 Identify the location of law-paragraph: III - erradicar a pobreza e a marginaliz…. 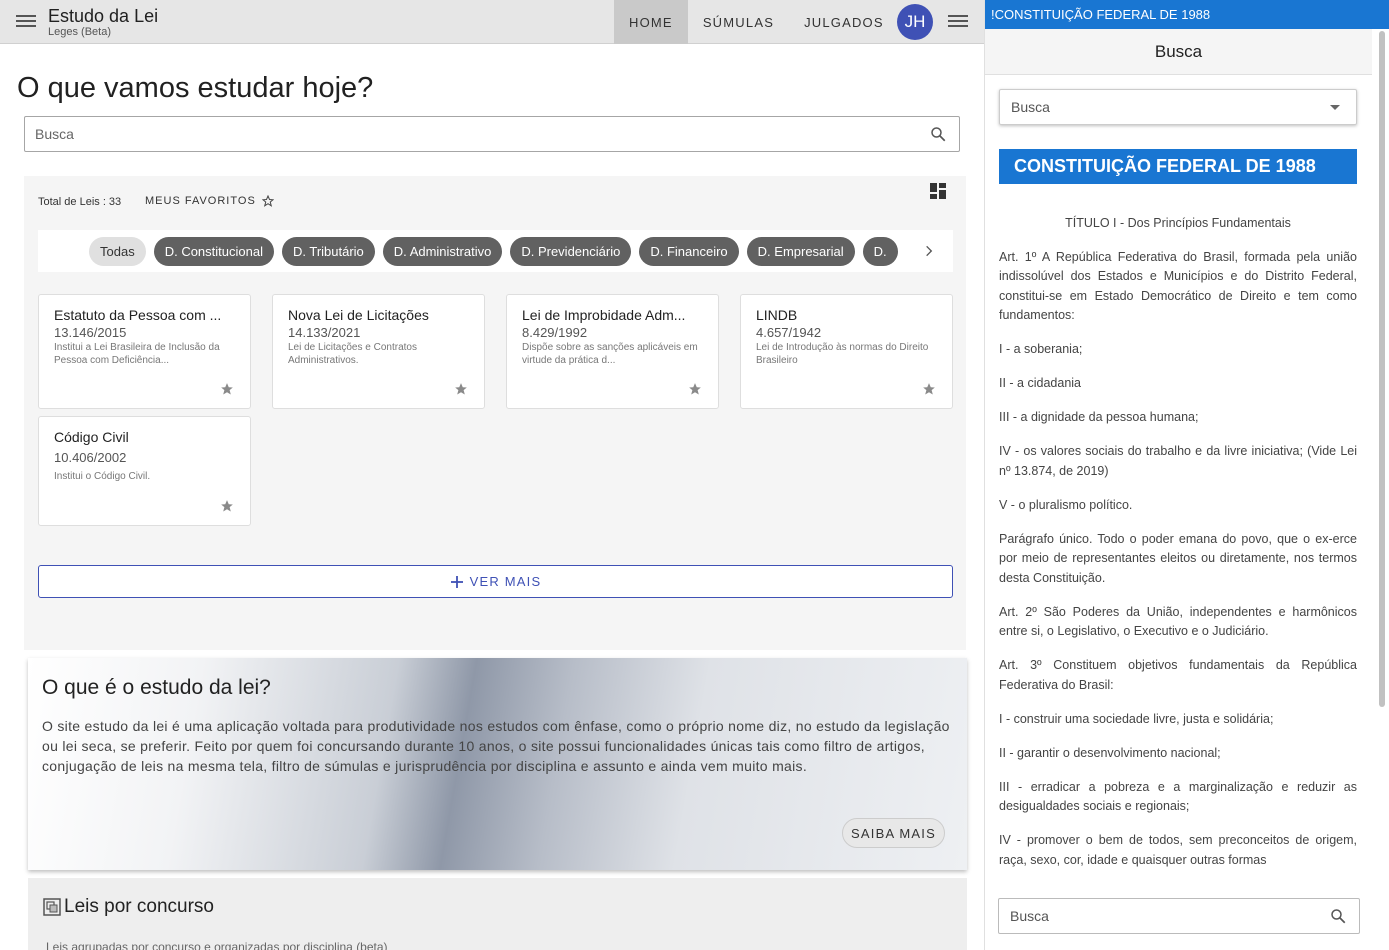
(1178, 796).